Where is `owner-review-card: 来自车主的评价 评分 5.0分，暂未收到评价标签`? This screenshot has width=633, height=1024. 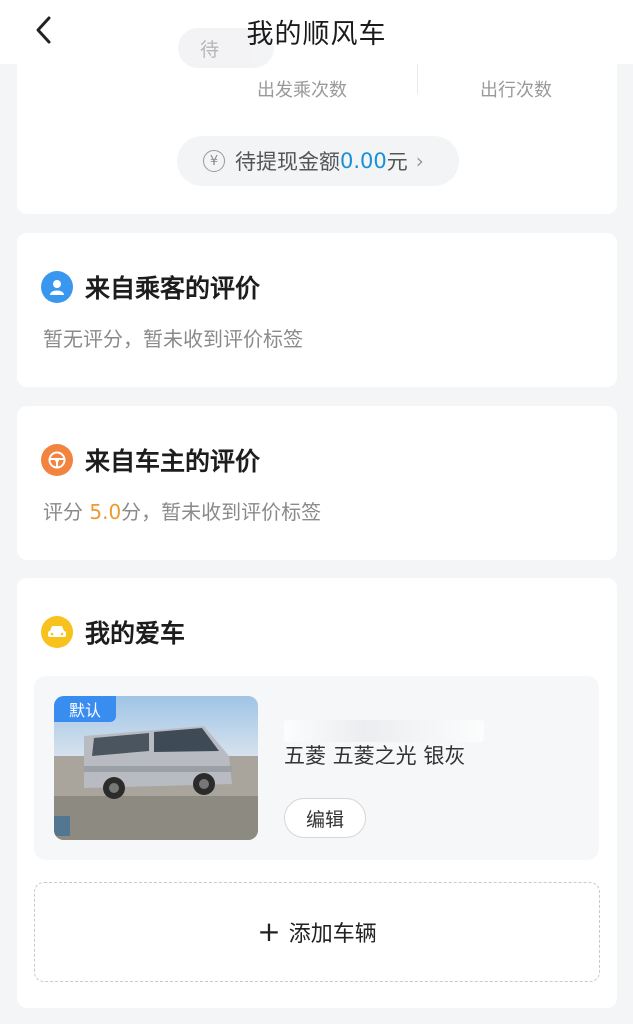
owner-review-card: 来自车主的评价 评分 5.0分，暂未收到评价标签 is located at coordinates (317, 483).